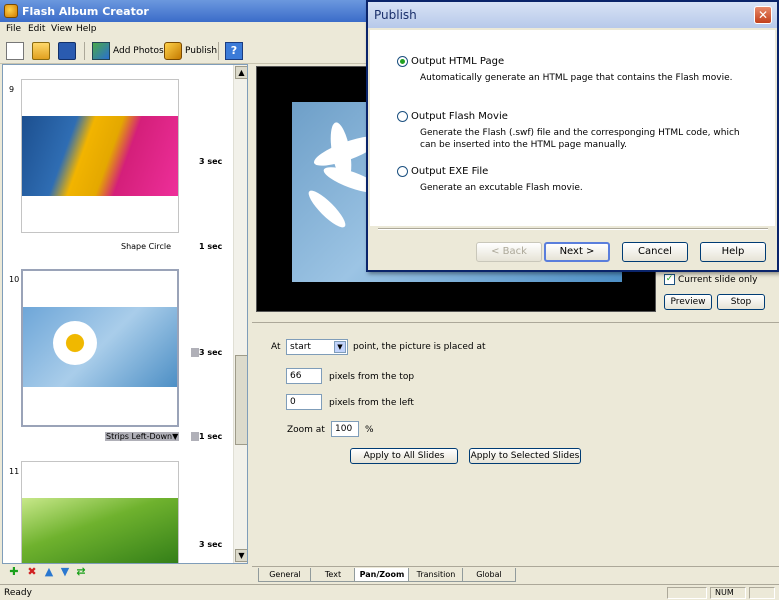  Describe the element at coordinates (241, 72) in the screenshot. I see `scroll-up-icon: ▲` at that location.